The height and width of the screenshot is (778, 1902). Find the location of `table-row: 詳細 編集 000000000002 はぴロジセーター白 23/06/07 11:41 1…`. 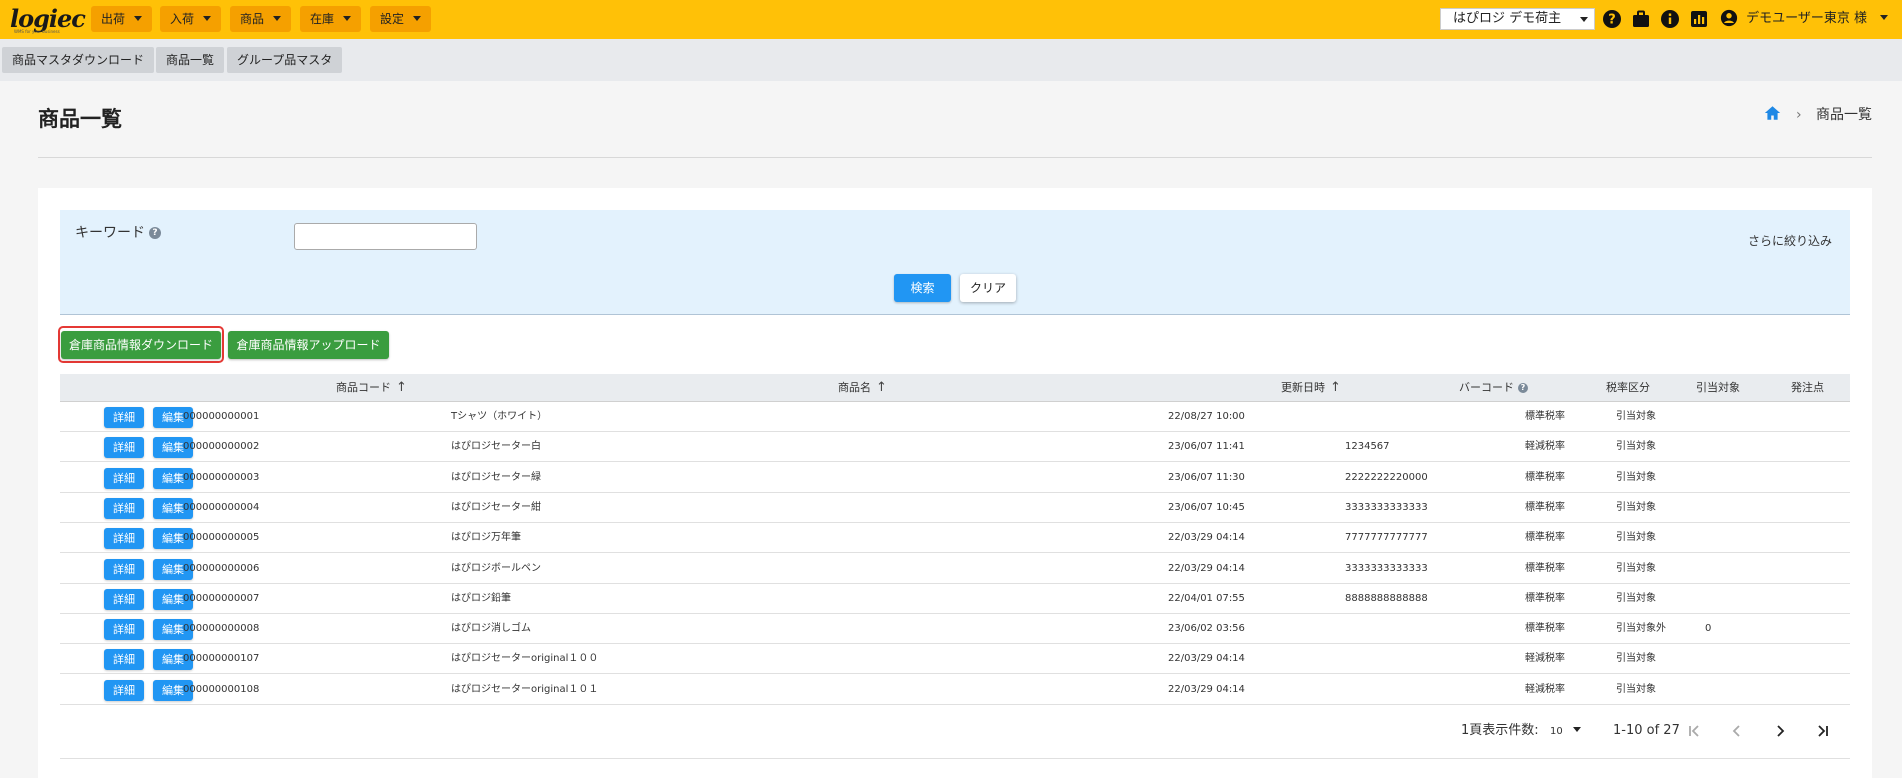

table-row: 詳細 編集 000000000002 はぴロジセーター白 23/06/07 11:41 1… is located at coordinates (955, 447).